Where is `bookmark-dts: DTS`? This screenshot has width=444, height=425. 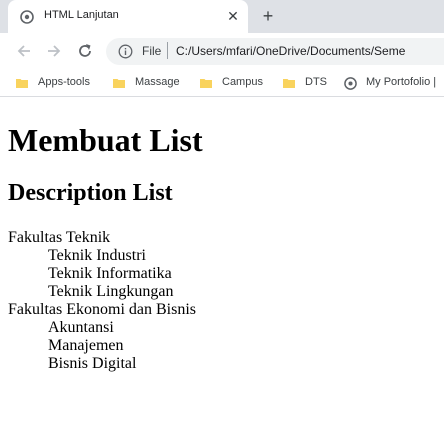 bookmark-dts: DTS is located at coordinates (307, 84).